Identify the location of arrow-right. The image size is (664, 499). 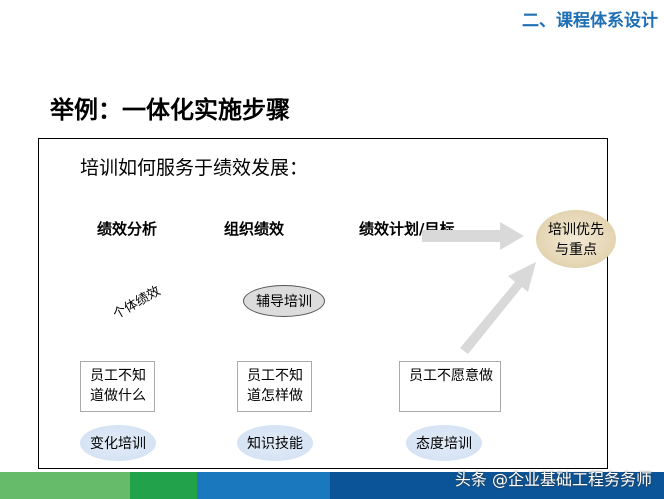
(473, 236).